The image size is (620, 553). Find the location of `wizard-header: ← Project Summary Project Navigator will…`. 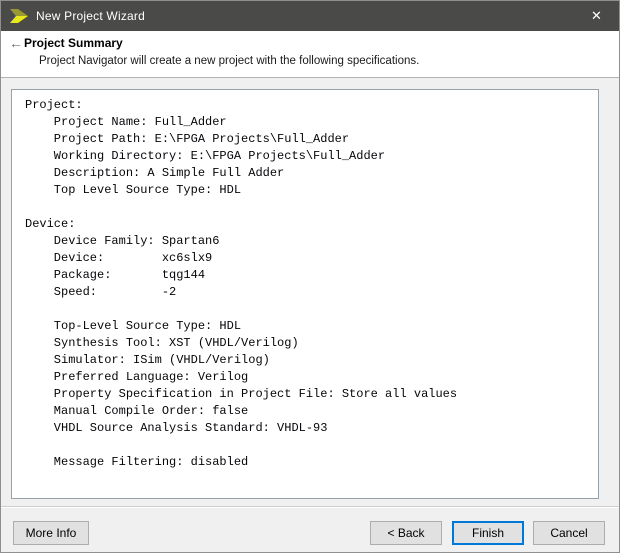

wizard-header: ← Project Summary Project Navigator will… is located at coordinates (310, 54).